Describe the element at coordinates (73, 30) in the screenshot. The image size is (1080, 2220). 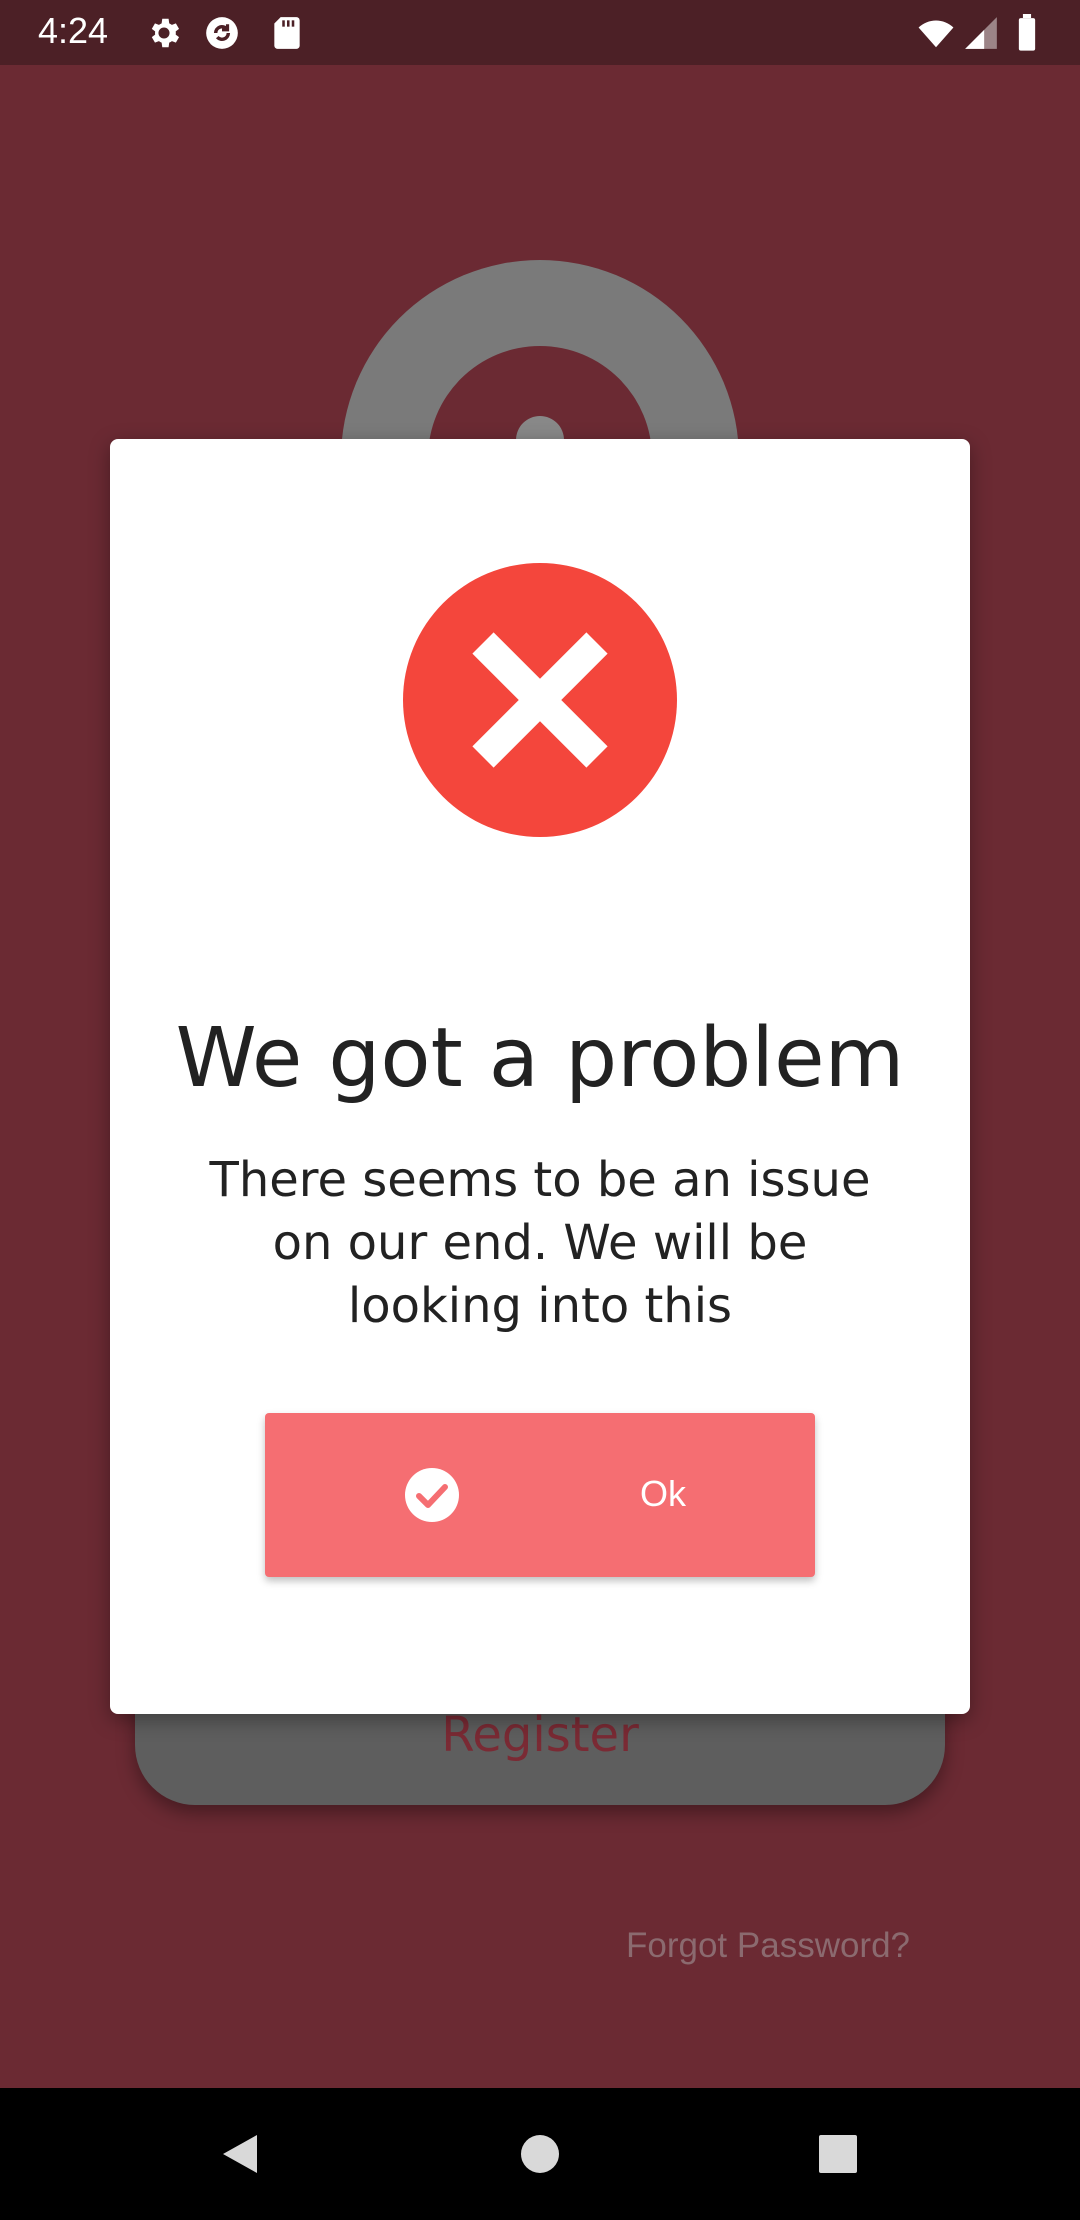
I see `status-time: 4:24` at that location.